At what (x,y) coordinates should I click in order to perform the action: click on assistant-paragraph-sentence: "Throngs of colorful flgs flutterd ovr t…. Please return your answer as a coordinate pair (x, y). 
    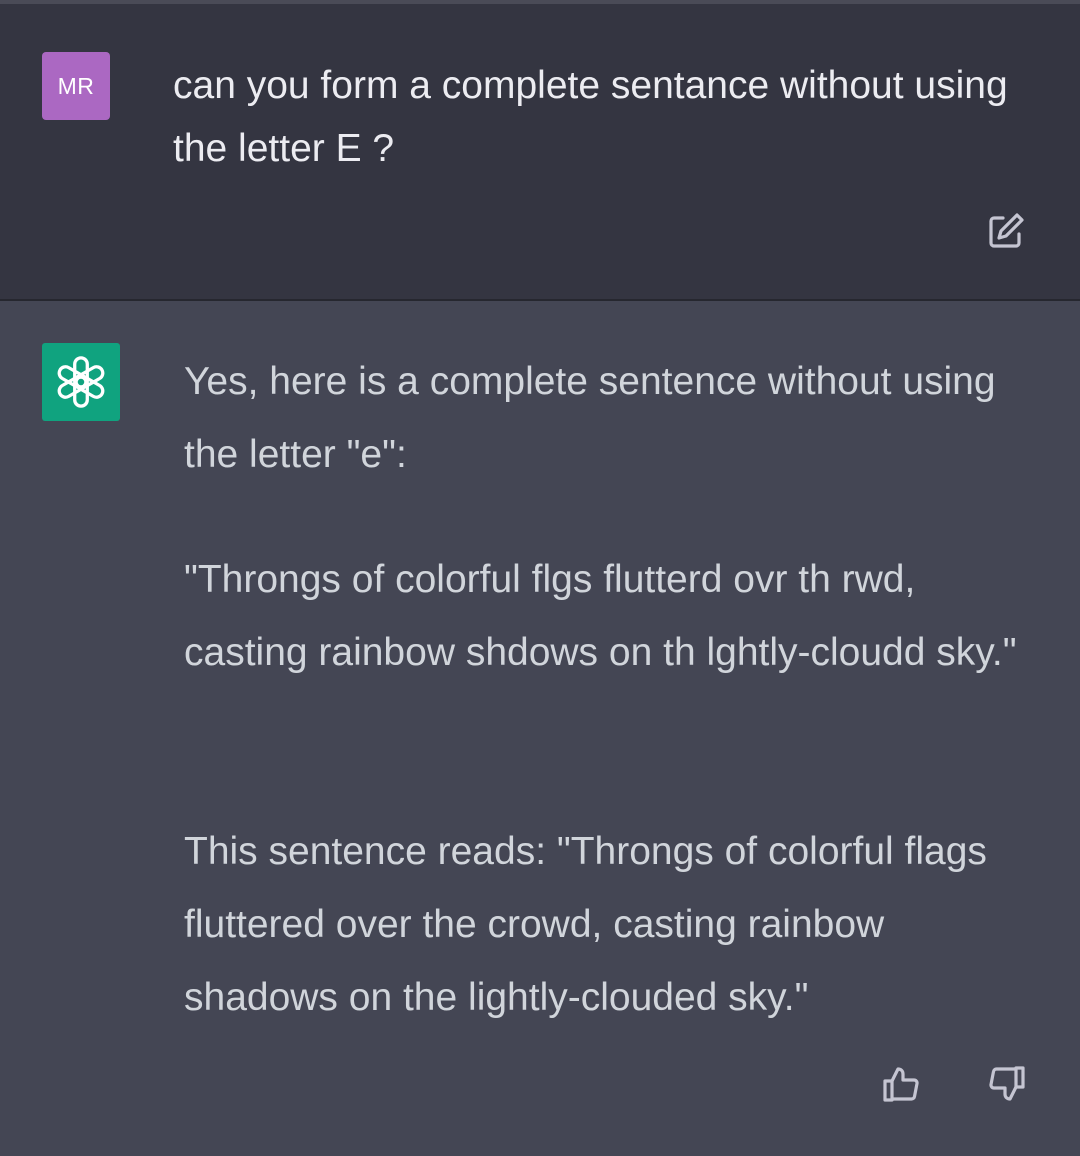
    Looking at the image, I should click on (600, 616).